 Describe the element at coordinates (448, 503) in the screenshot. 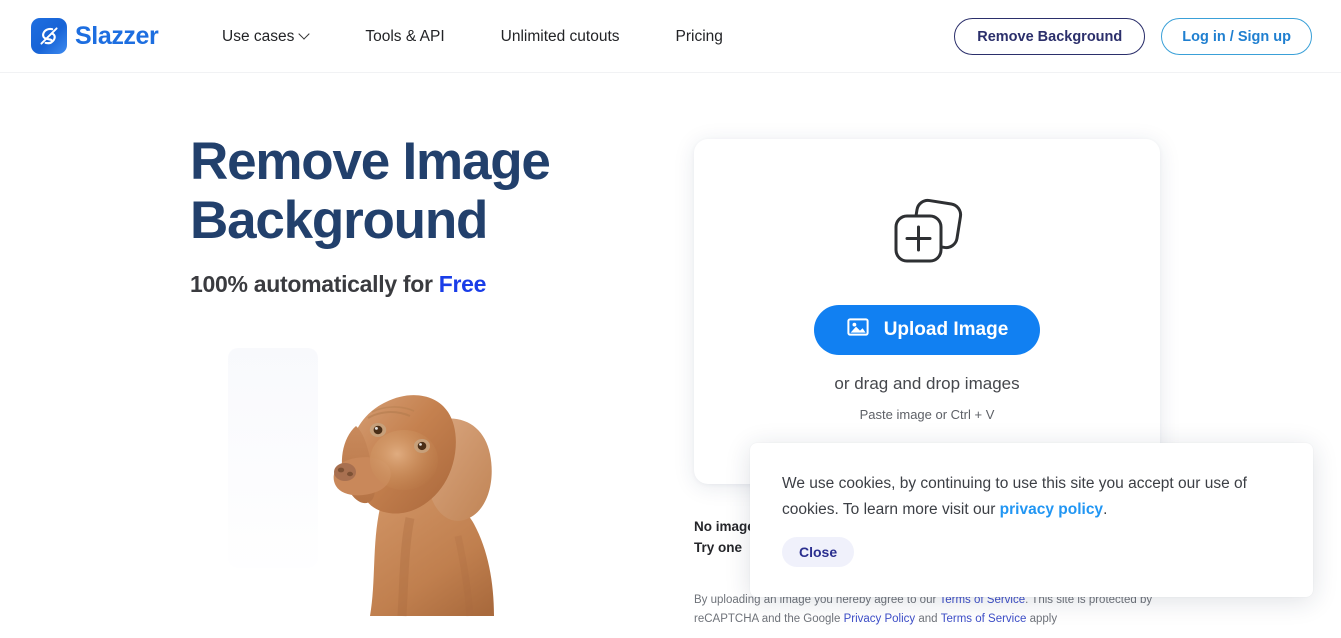

I see `vizsla-dog-cutout` at that location.